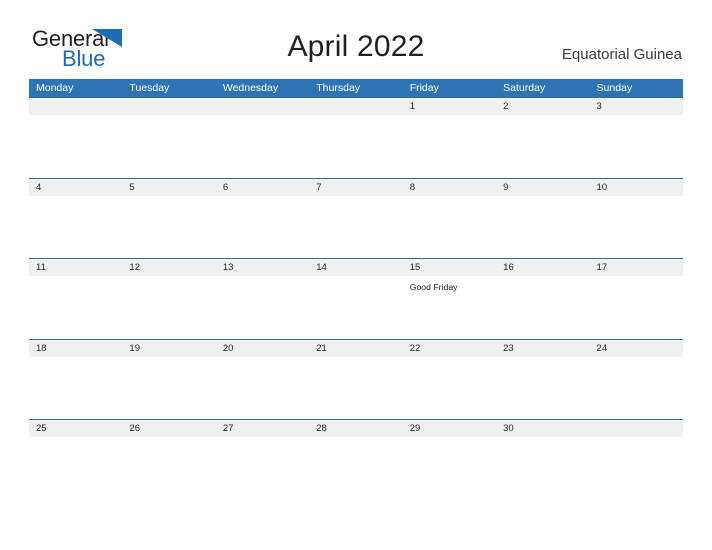 This screenshot has height=550, width=712. I want to click on weekday-saturday: Saturday, so click(524, 88).